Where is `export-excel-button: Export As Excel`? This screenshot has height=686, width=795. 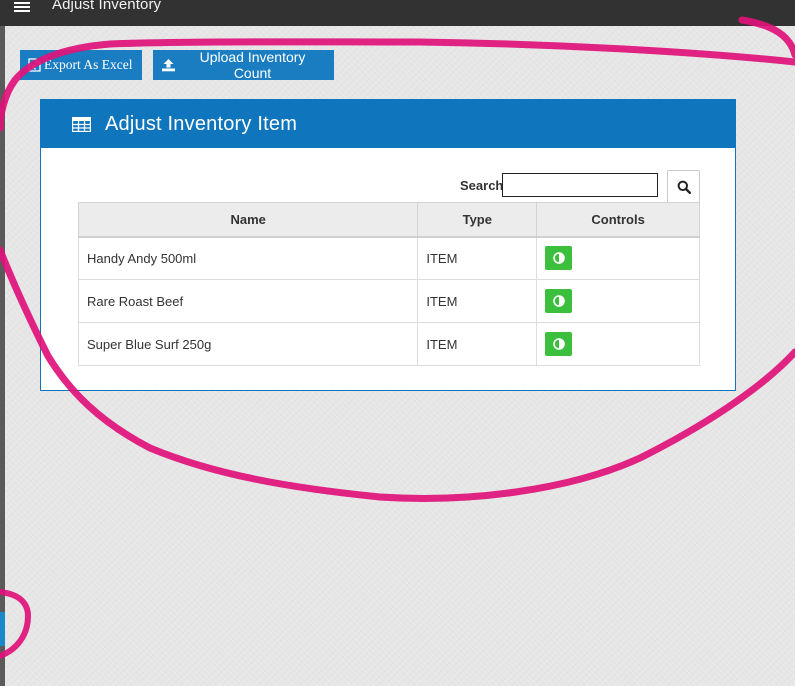 export-excel-button: Export As Excel is located at coordinates (81, 65).